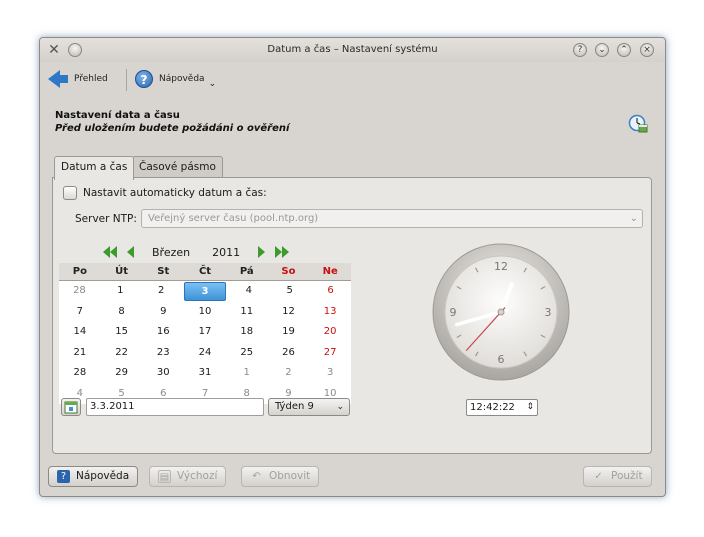  What do you see at coordinates (175, 193) in the screenshot?
I see `auto-set-label: Nastavit automaticky datum a čas:` at bounding box center [175, 193].